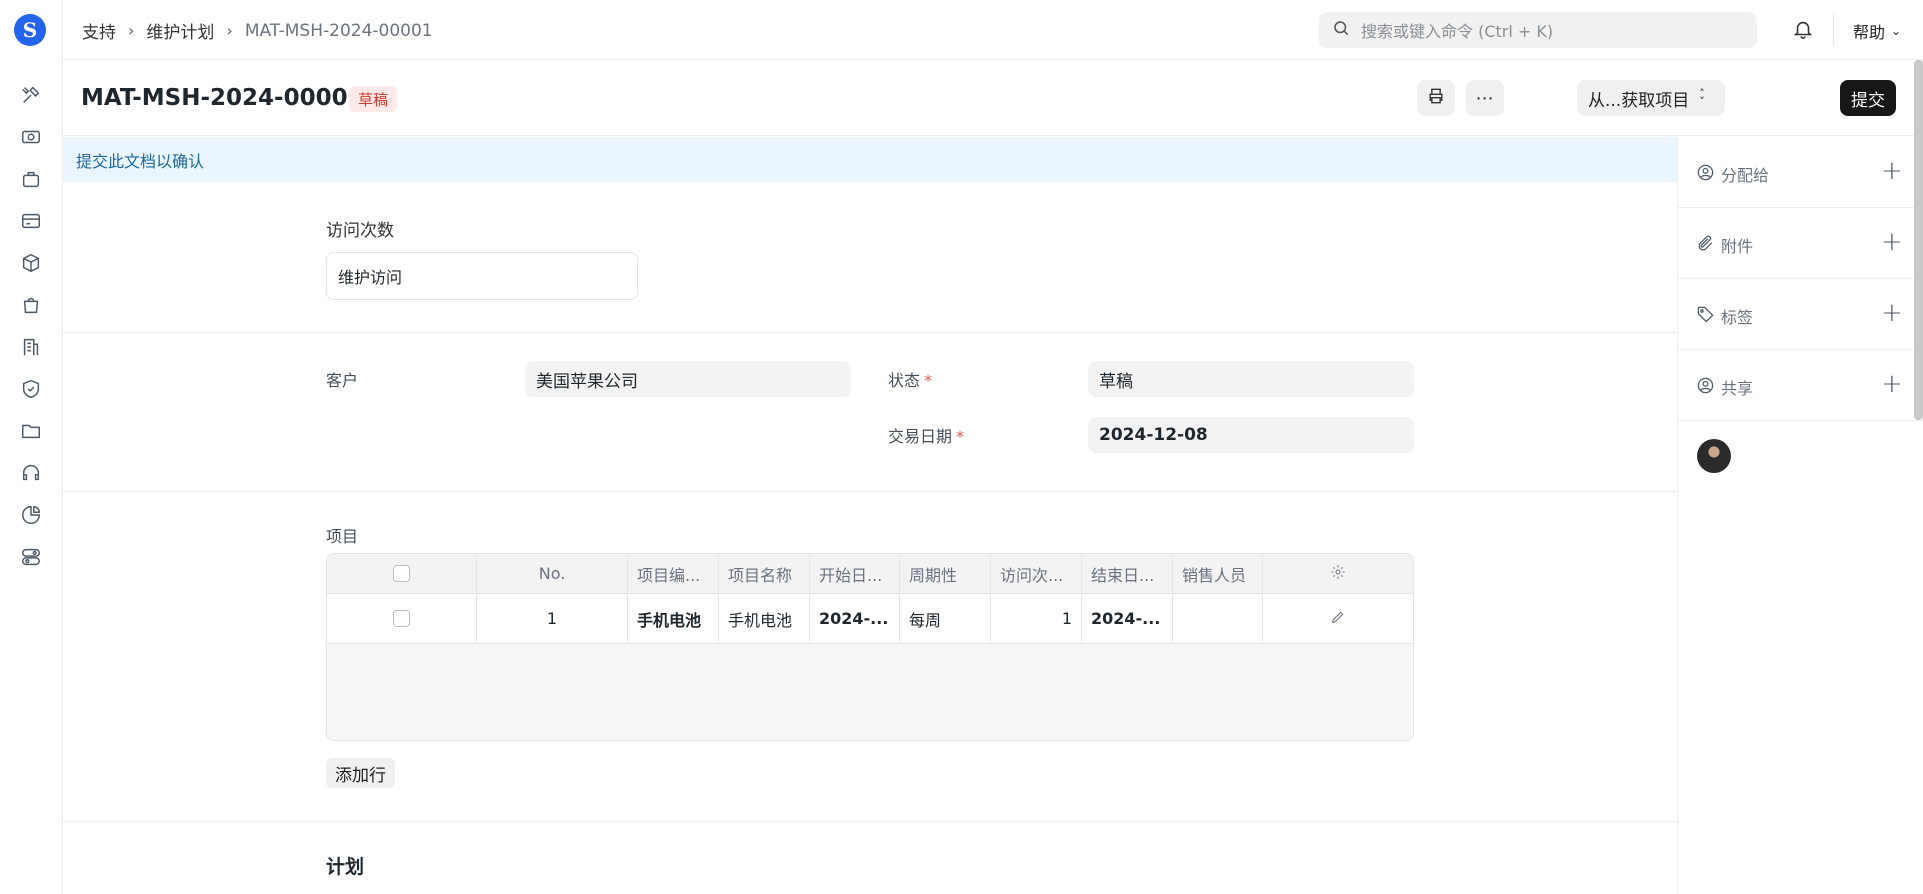 Image resolution: width=1923 pixels, height=894 pixels. I want to click on notification-bell-icon, so click(1804, 30).